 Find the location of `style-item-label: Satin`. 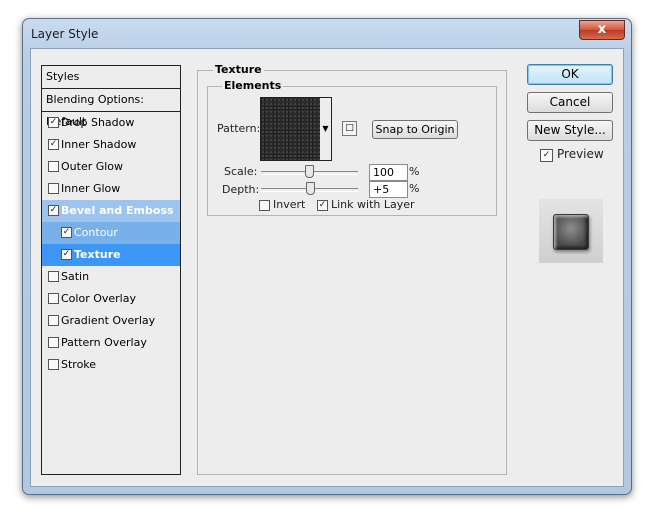

style-item-label: Satin is located at coordinates (75, 276).